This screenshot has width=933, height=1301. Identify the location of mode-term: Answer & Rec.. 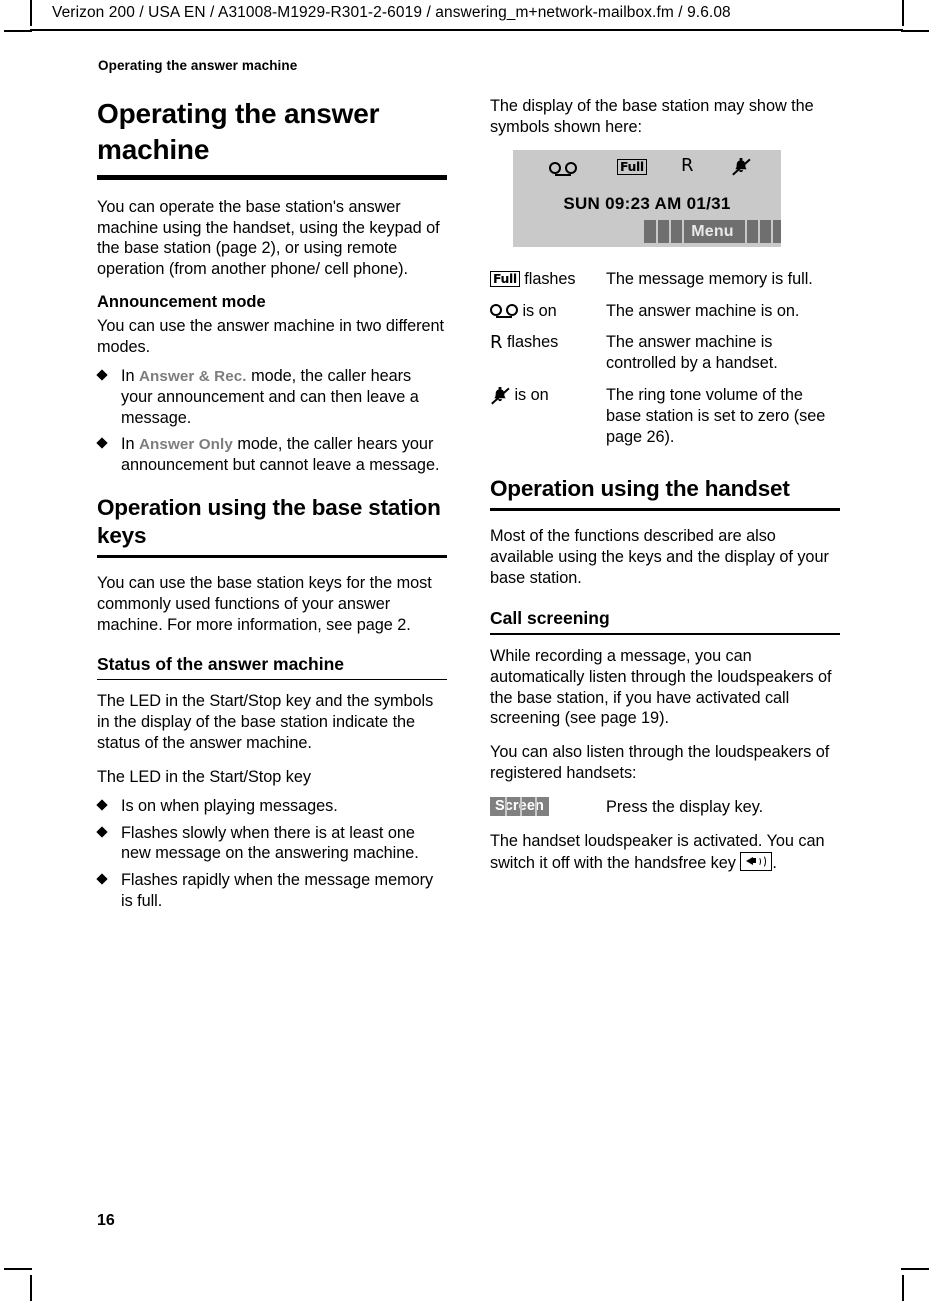
(192, 376).